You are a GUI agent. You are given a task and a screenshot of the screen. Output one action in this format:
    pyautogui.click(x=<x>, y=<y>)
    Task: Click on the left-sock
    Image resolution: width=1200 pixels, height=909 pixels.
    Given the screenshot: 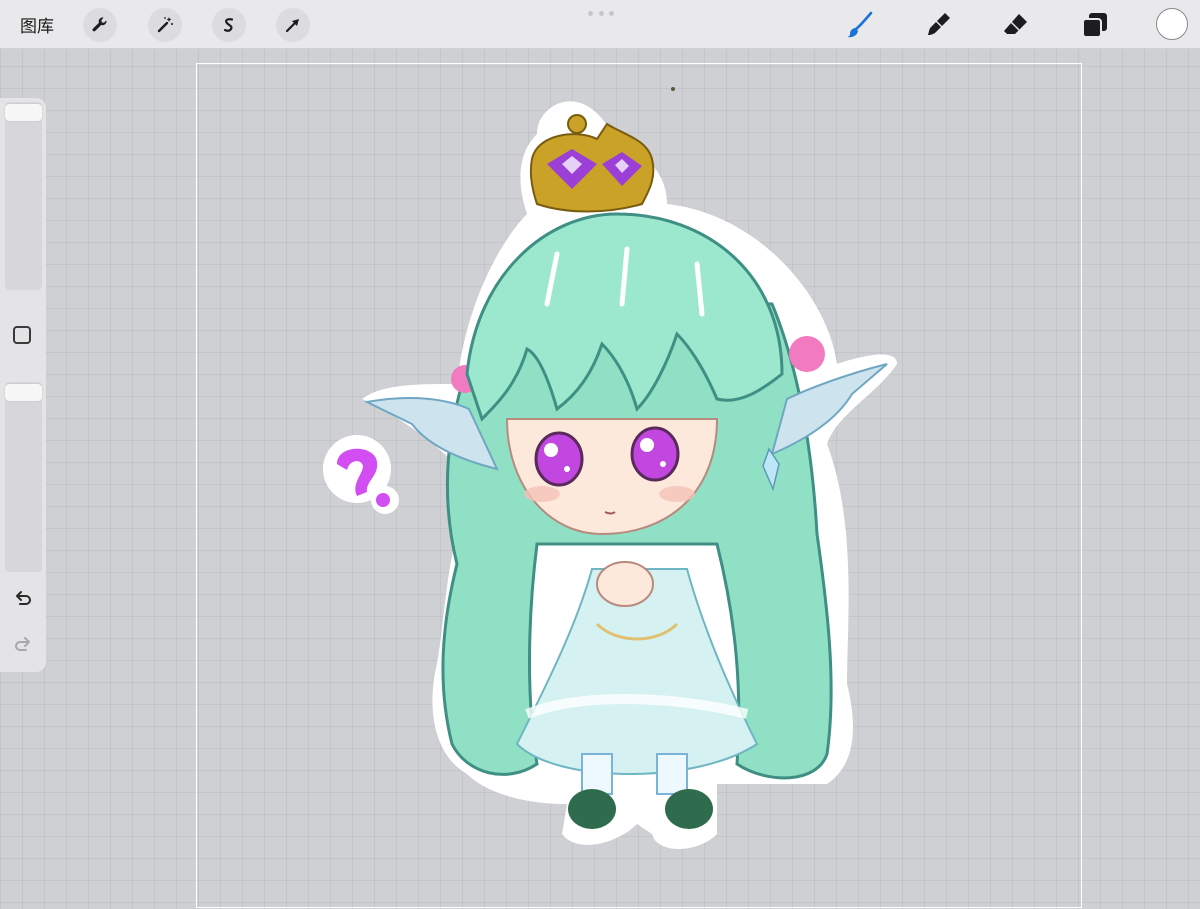 What is the action you would take?
    pyautogui.click(x=597, y=774)
    